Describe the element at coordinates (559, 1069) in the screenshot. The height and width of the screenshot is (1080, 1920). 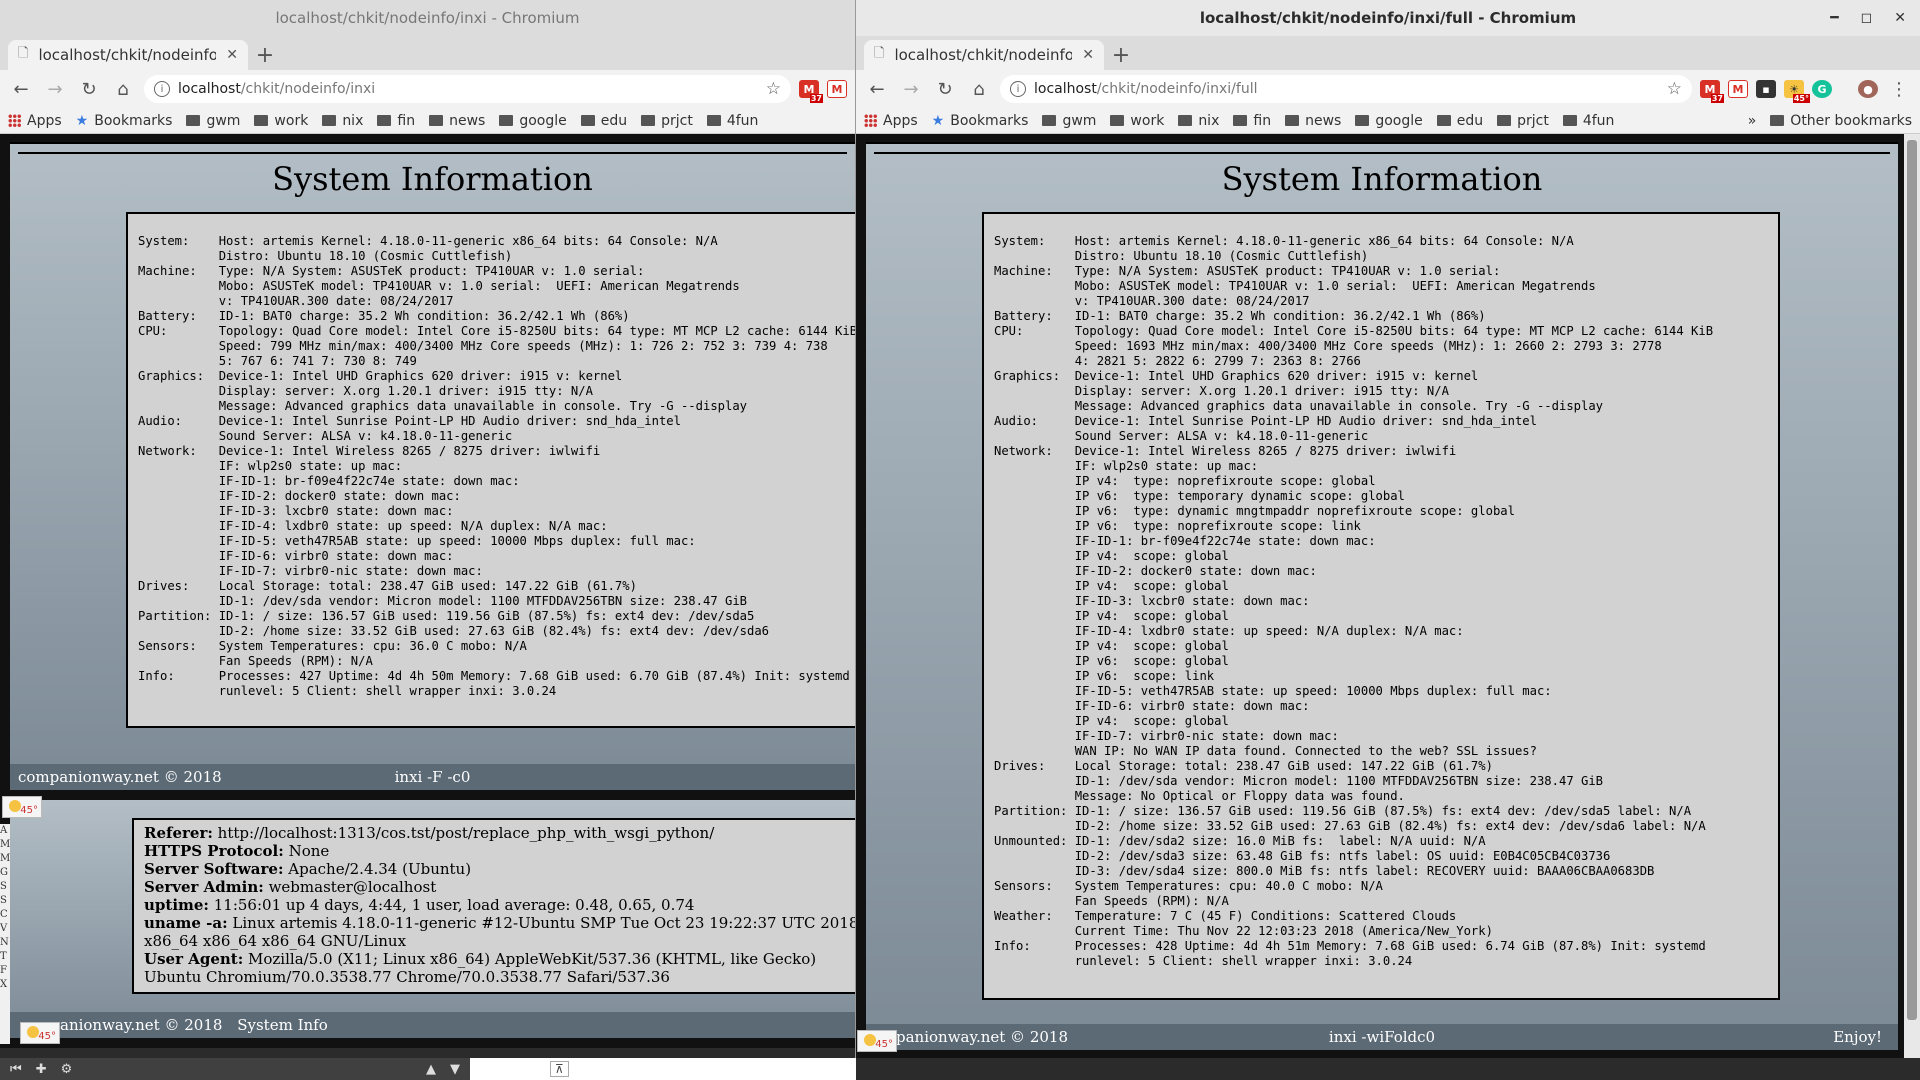
I see `collapse-icon: ⊼` at that location.